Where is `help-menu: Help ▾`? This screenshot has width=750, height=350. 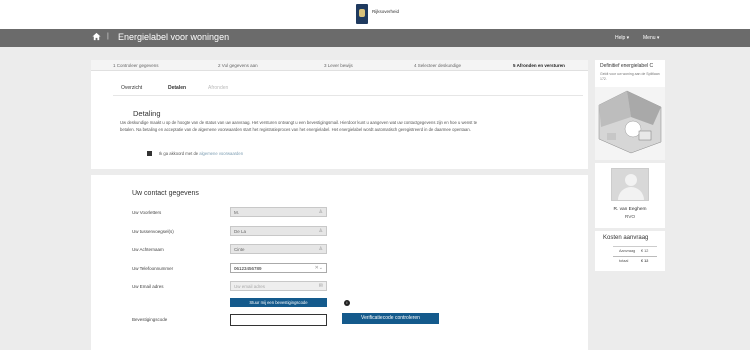
help-menu: Help ▾ is located at coordinates (622, 38).